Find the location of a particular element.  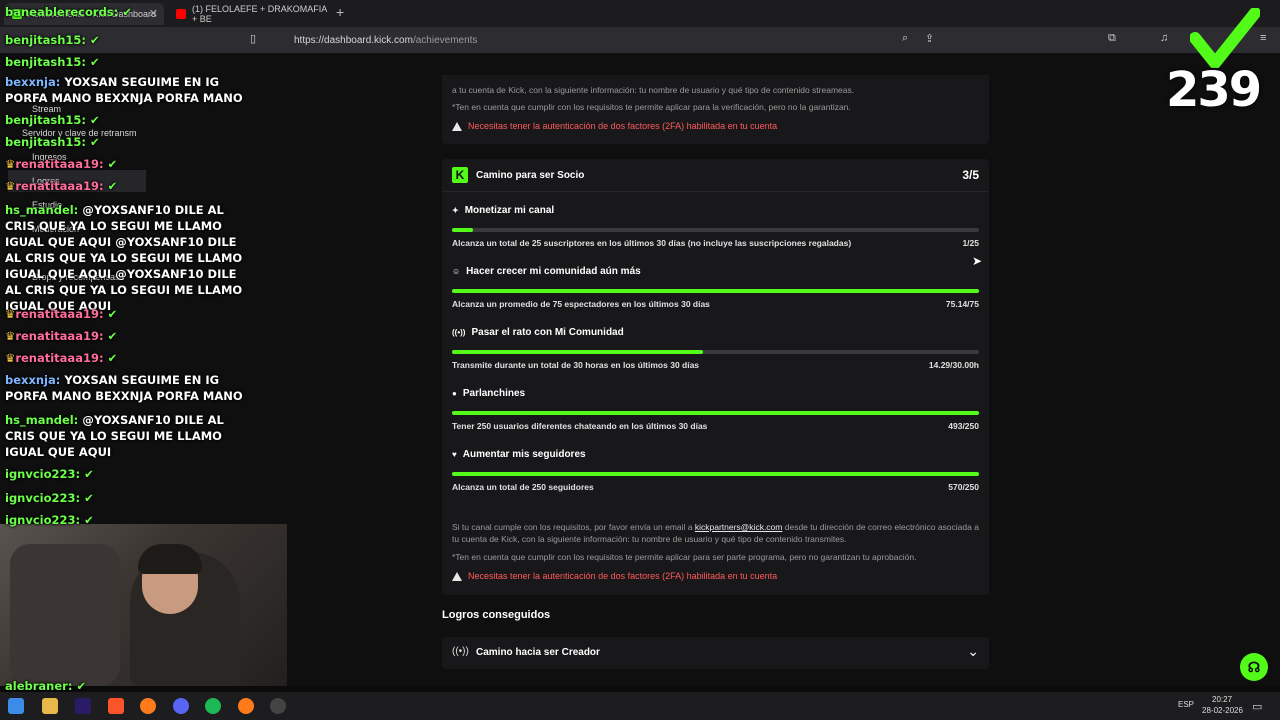

requirement-title: Hacer crecer mi comunidad aún más is located at coordinates (553, 271).